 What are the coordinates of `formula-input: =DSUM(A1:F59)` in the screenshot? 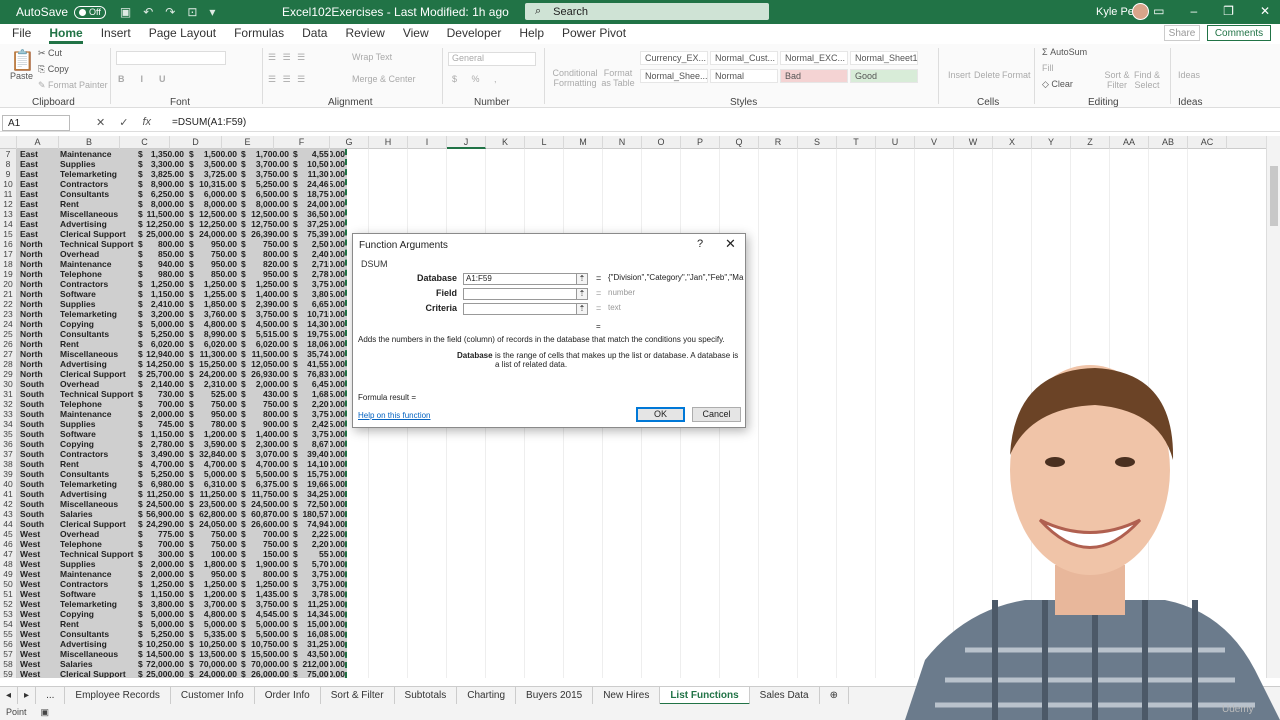 It's located at (209, 122).